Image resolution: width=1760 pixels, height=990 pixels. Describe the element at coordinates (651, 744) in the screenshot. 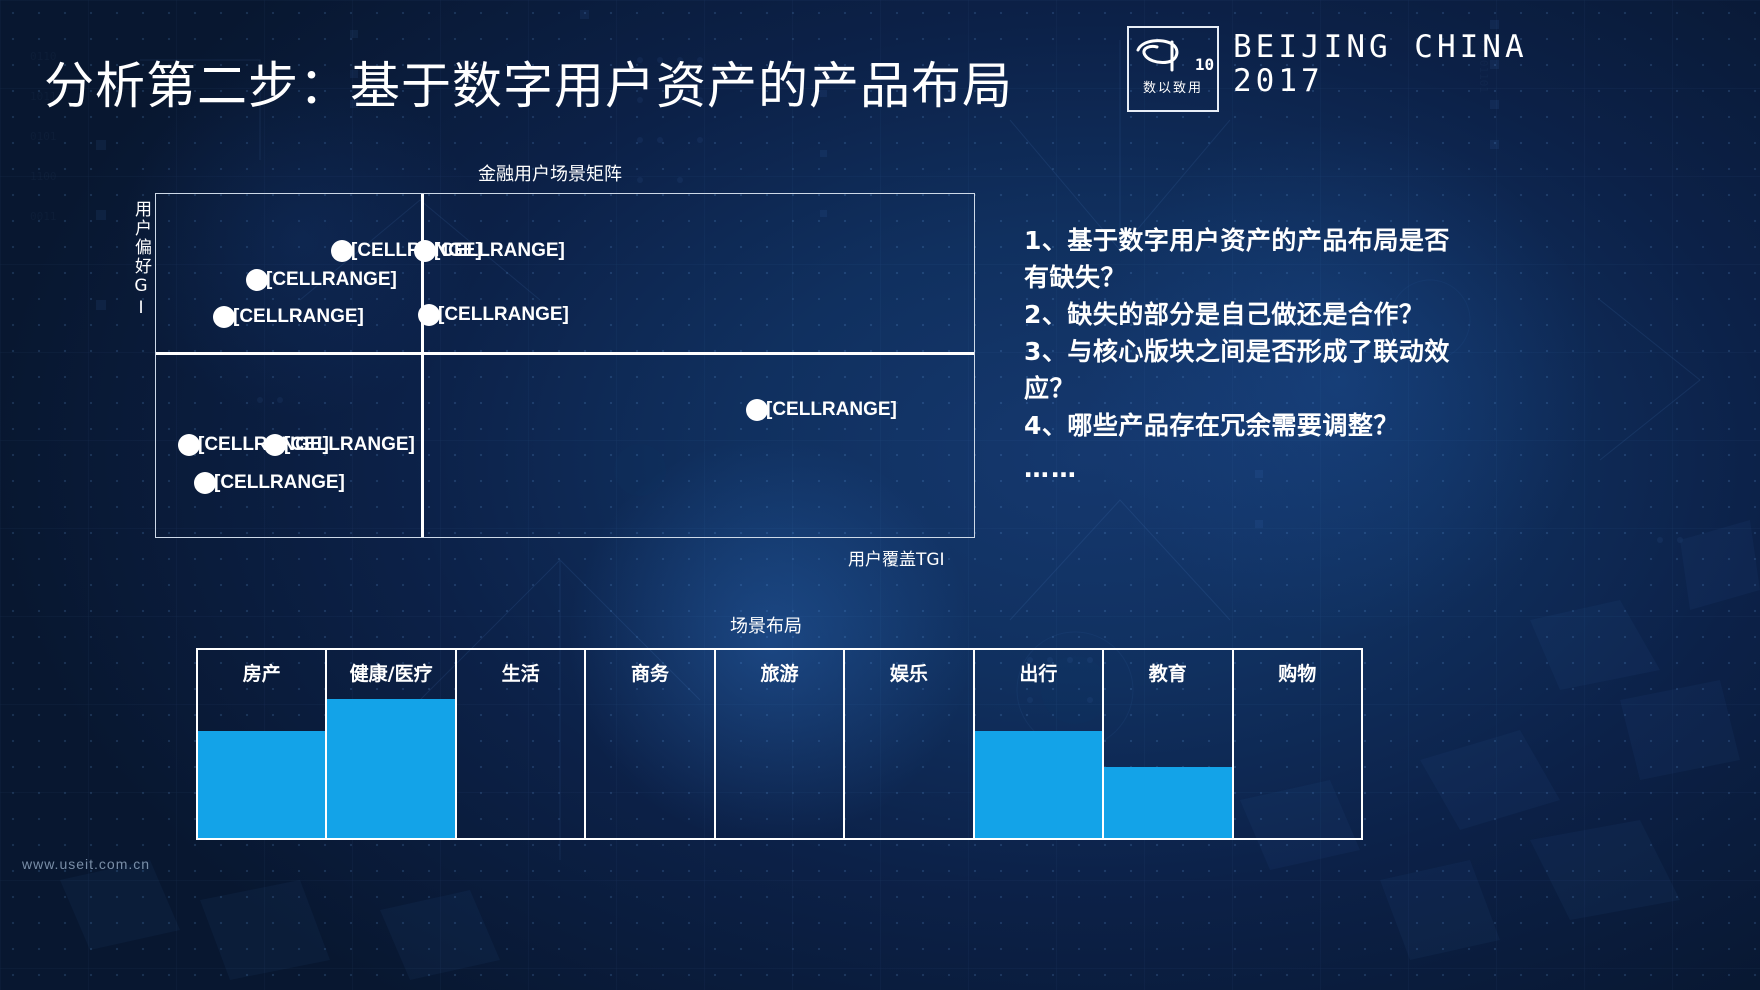

I see `scene-cell: 商务` at that location.